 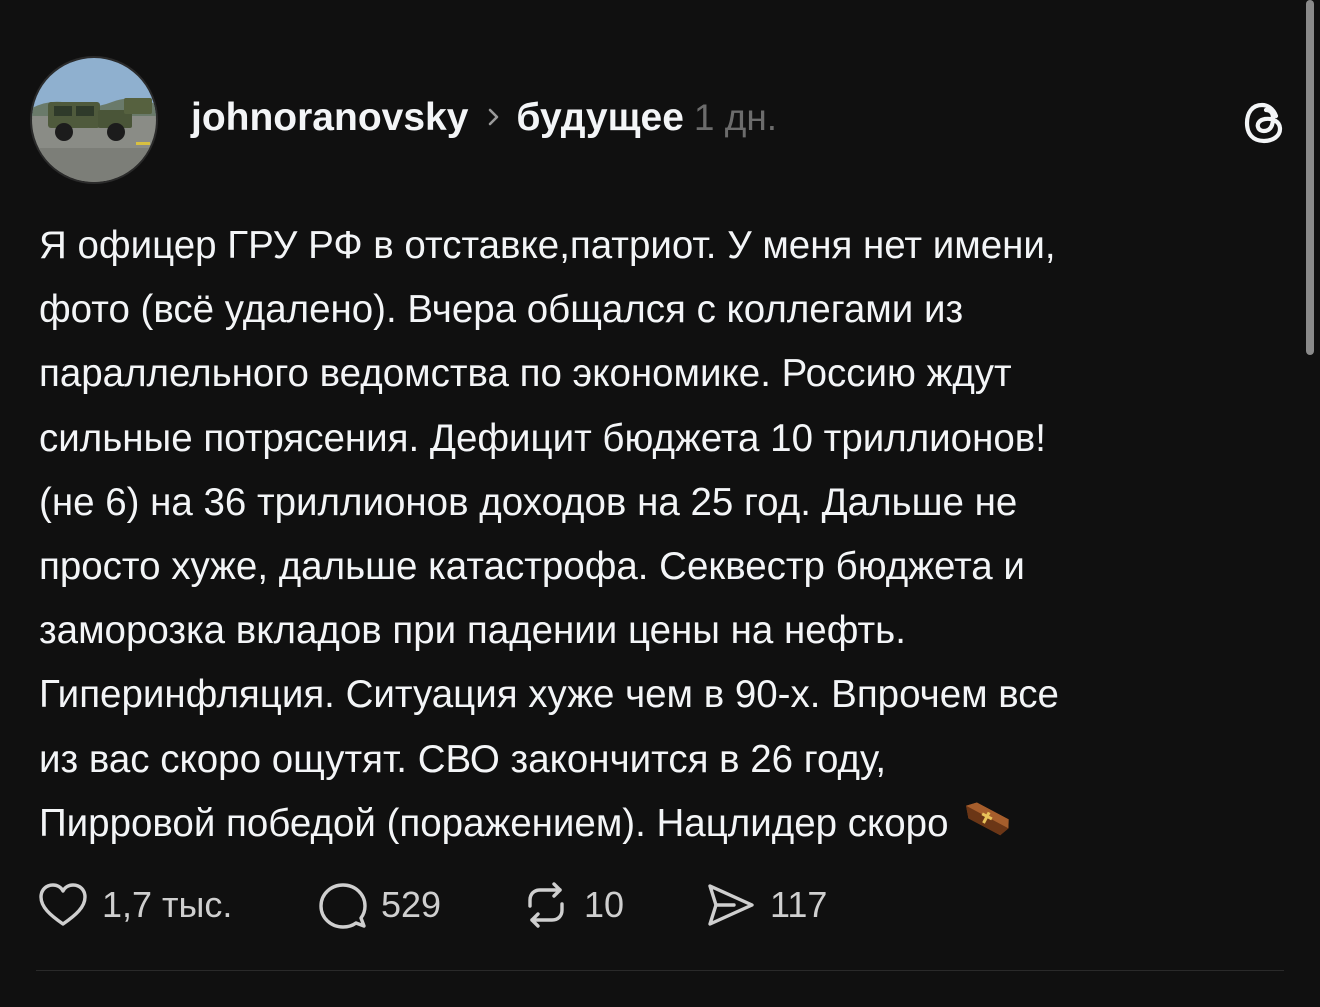 What do you see at coordinates (984, 821) in the screenshot?
I see `coffin-emoji-icon` at bounding box center [984, 821].